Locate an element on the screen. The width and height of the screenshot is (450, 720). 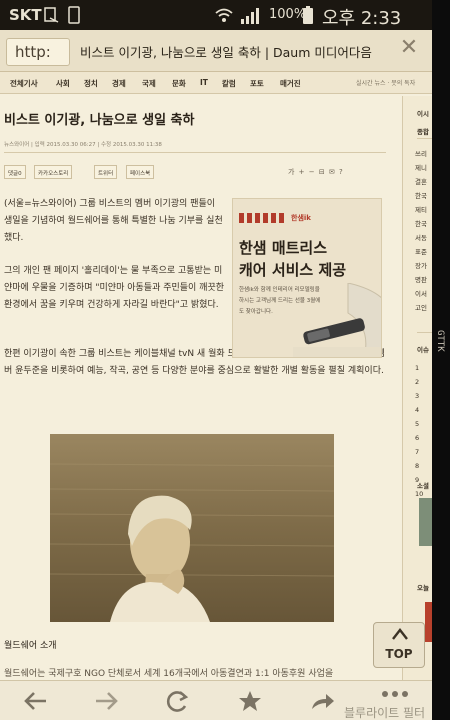
nav-item-culture: 문화 is located at coordinates (179, 83).